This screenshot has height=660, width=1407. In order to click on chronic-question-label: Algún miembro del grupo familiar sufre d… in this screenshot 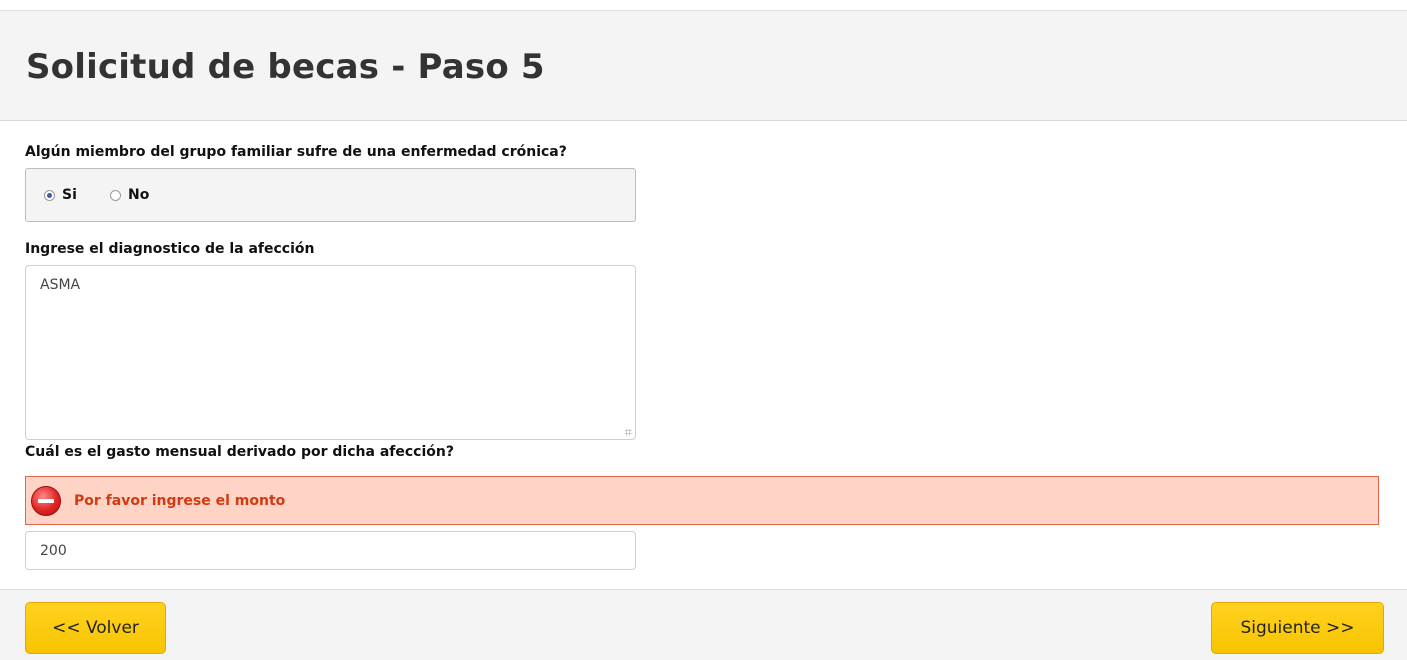, I will do `click(296, 152)`.